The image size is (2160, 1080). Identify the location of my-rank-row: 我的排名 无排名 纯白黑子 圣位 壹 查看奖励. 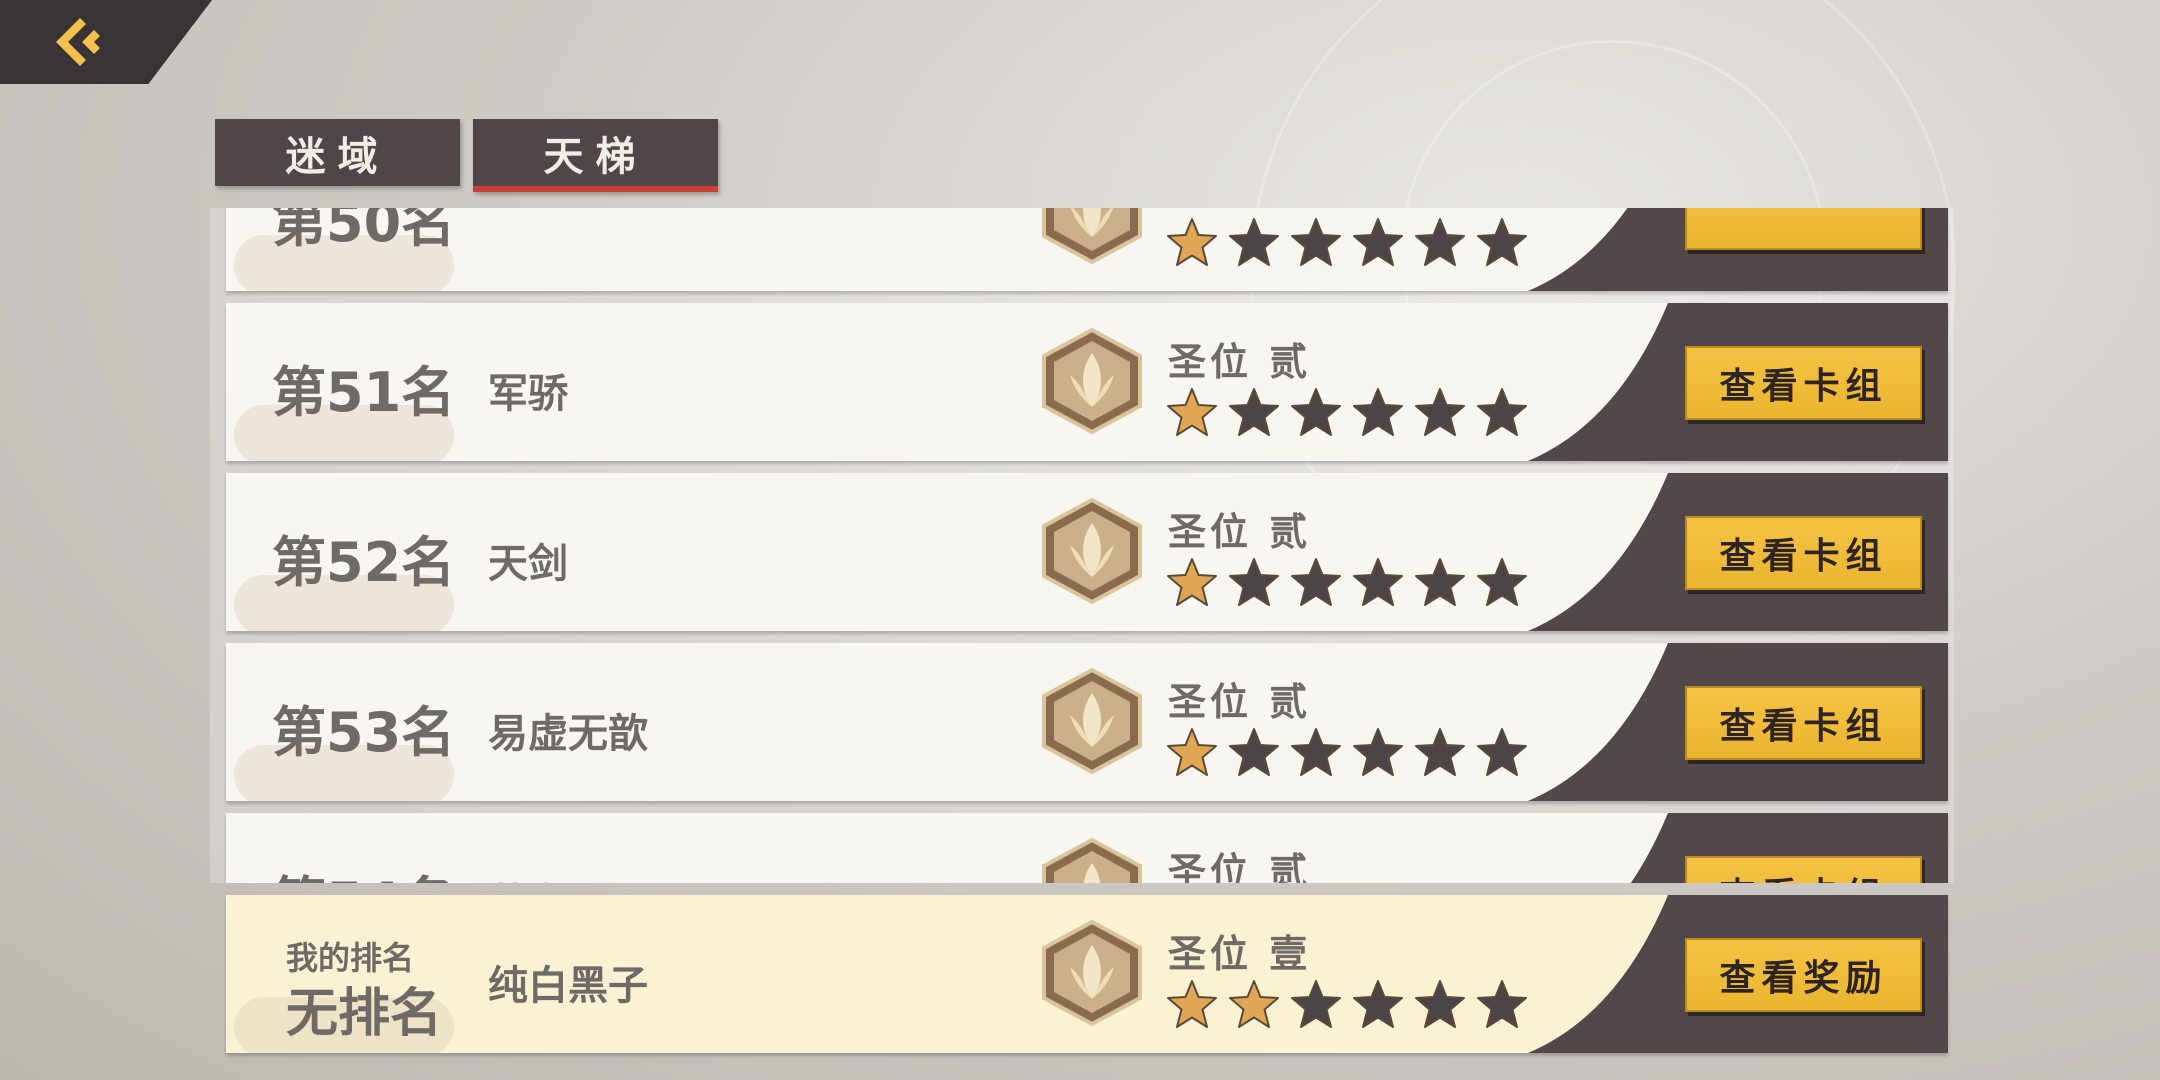
(1087, 974).